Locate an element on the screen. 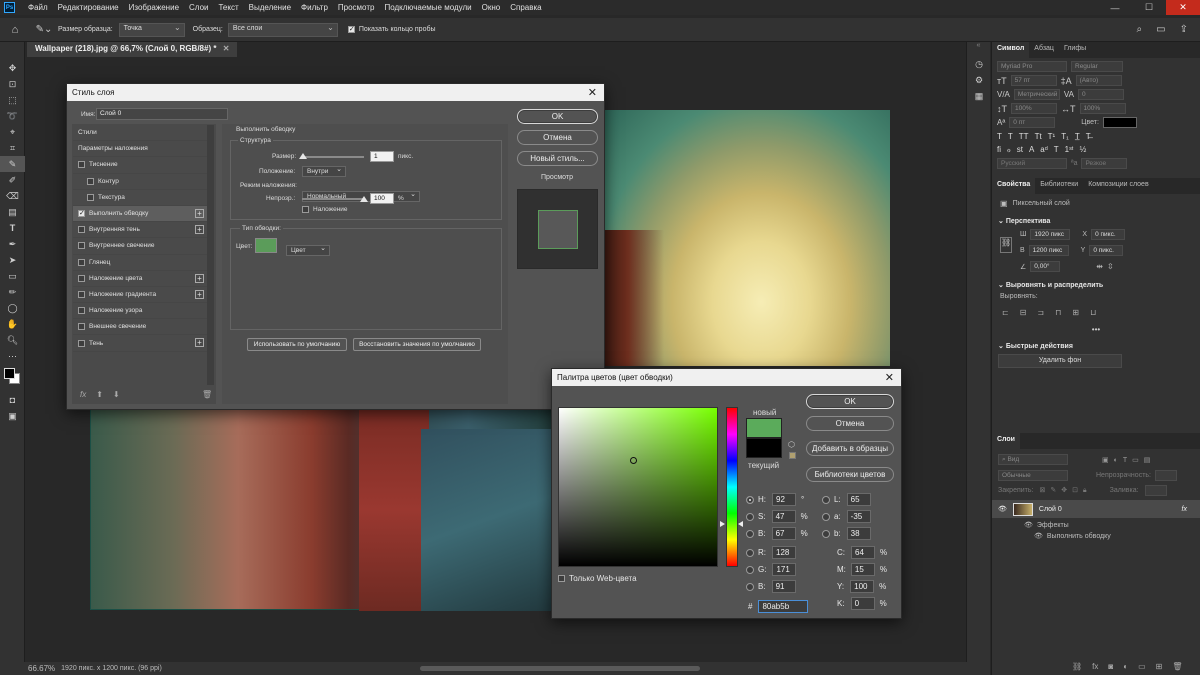 The image size is (1200, 675). y-field: 100 is located at coordinates (862, 586).